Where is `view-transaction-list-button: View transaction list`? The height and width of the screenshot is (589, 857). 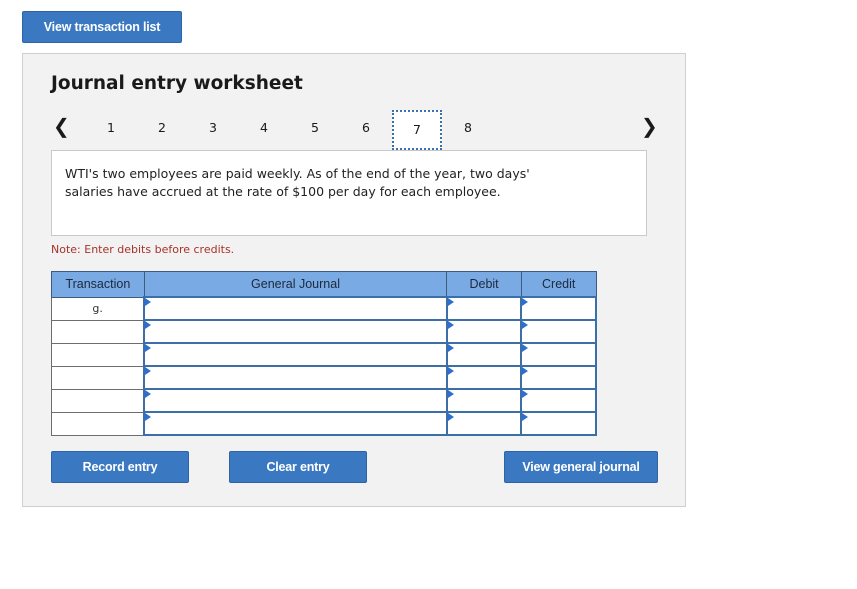 view-transaction-list-button: View transaction list is located at coordinates (102, 27).